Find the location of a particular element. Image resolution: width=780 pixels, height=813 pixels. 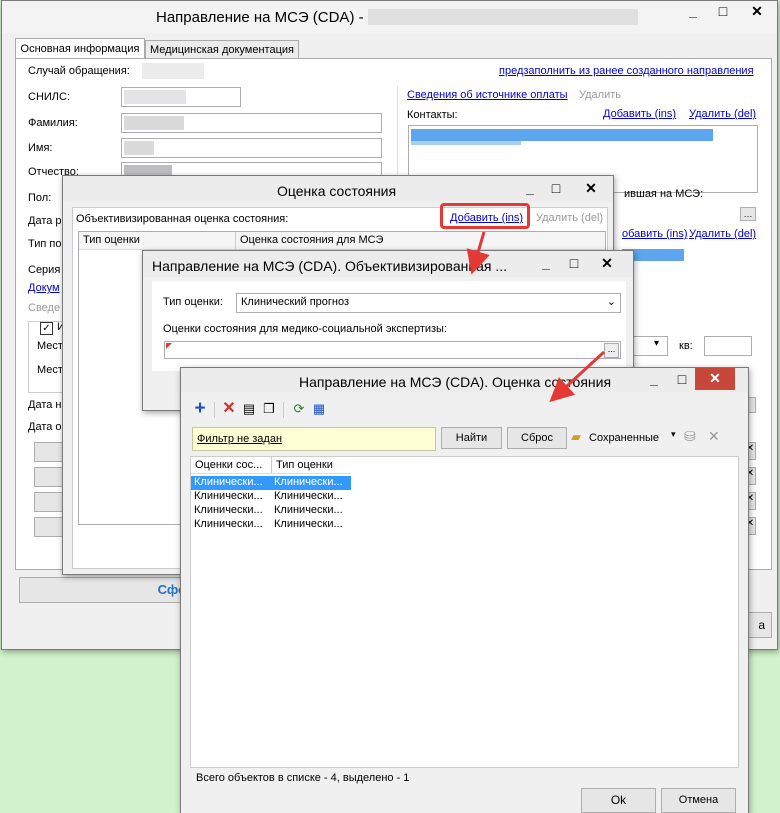

assess-col-divider is located at coordinates (235, 240).